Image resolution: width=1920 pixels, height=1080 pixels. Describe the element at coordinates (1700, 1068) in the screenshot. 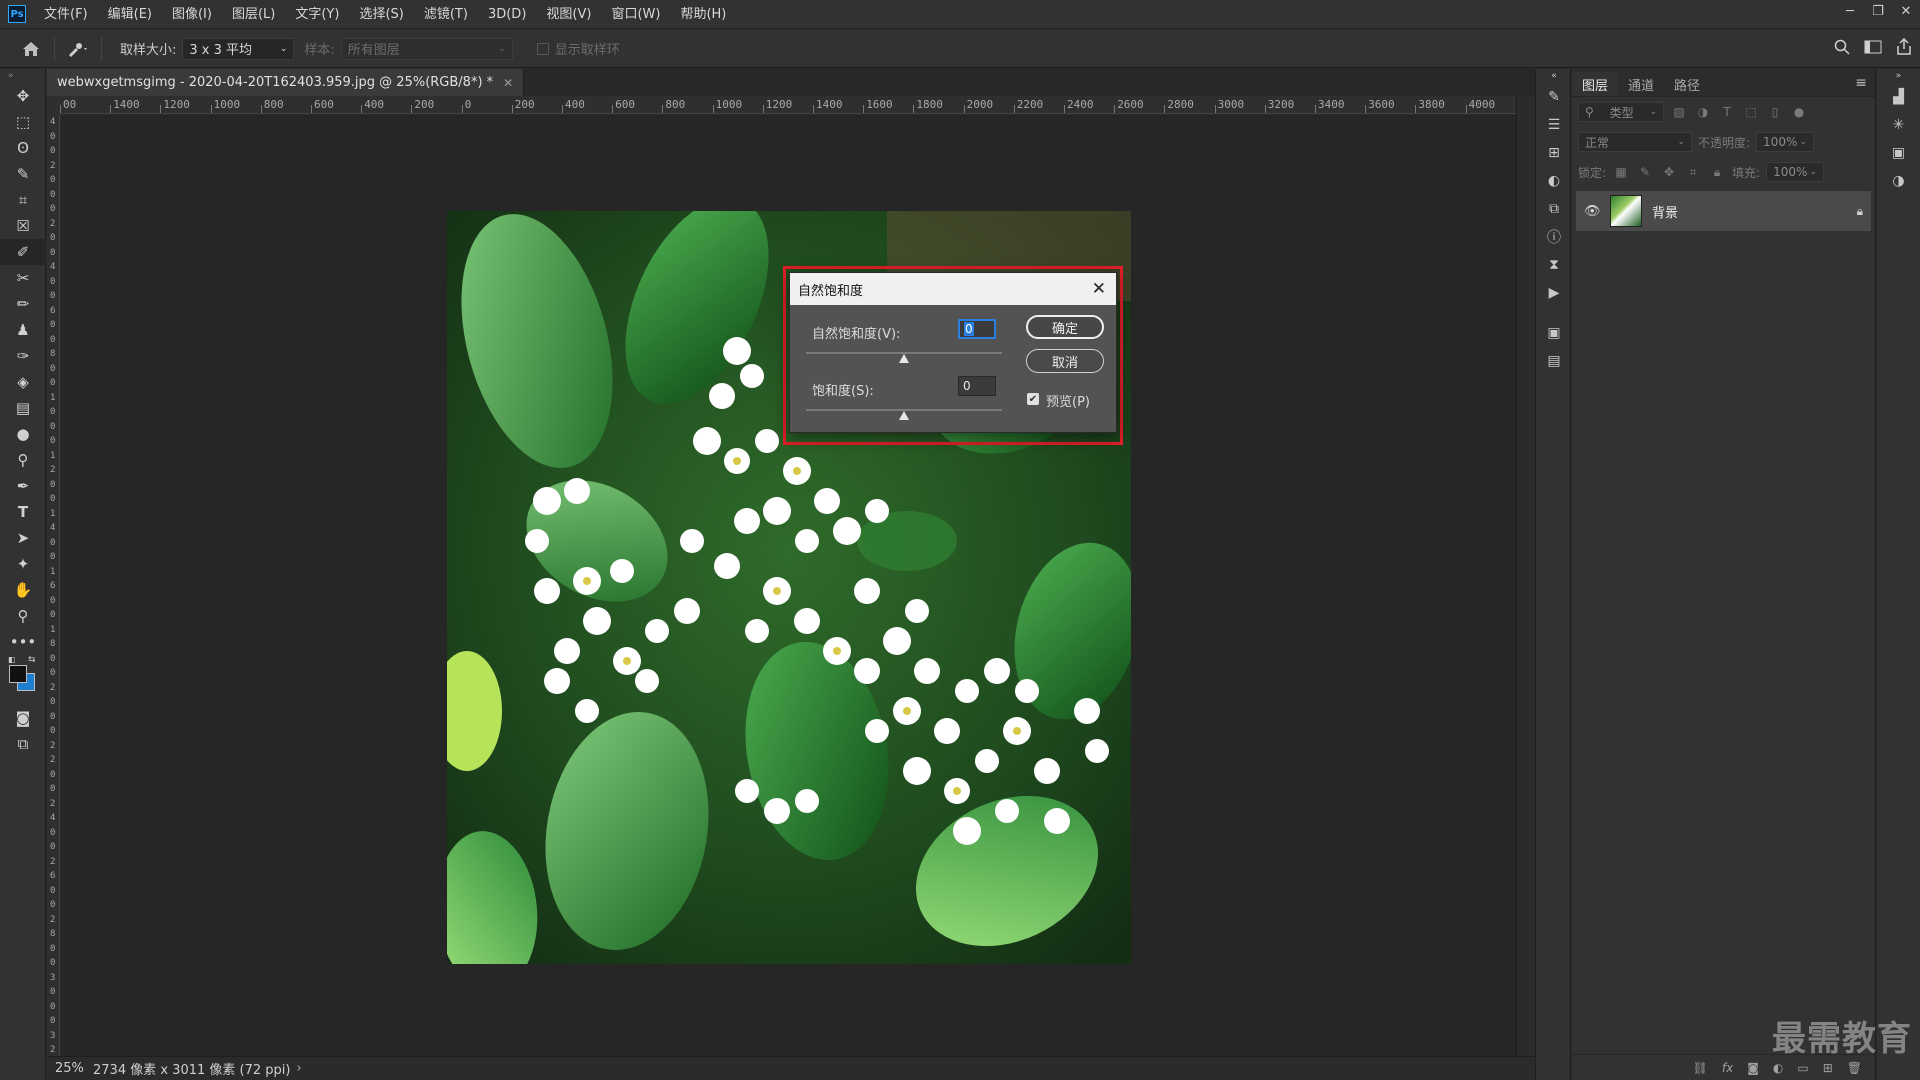

I see `link-icon: ⛓` at that location.